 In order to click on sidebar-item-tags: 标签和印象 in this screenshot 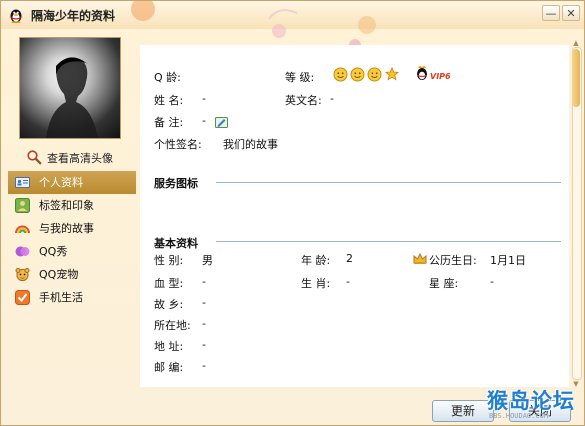, I will do `click(72, 205)`.